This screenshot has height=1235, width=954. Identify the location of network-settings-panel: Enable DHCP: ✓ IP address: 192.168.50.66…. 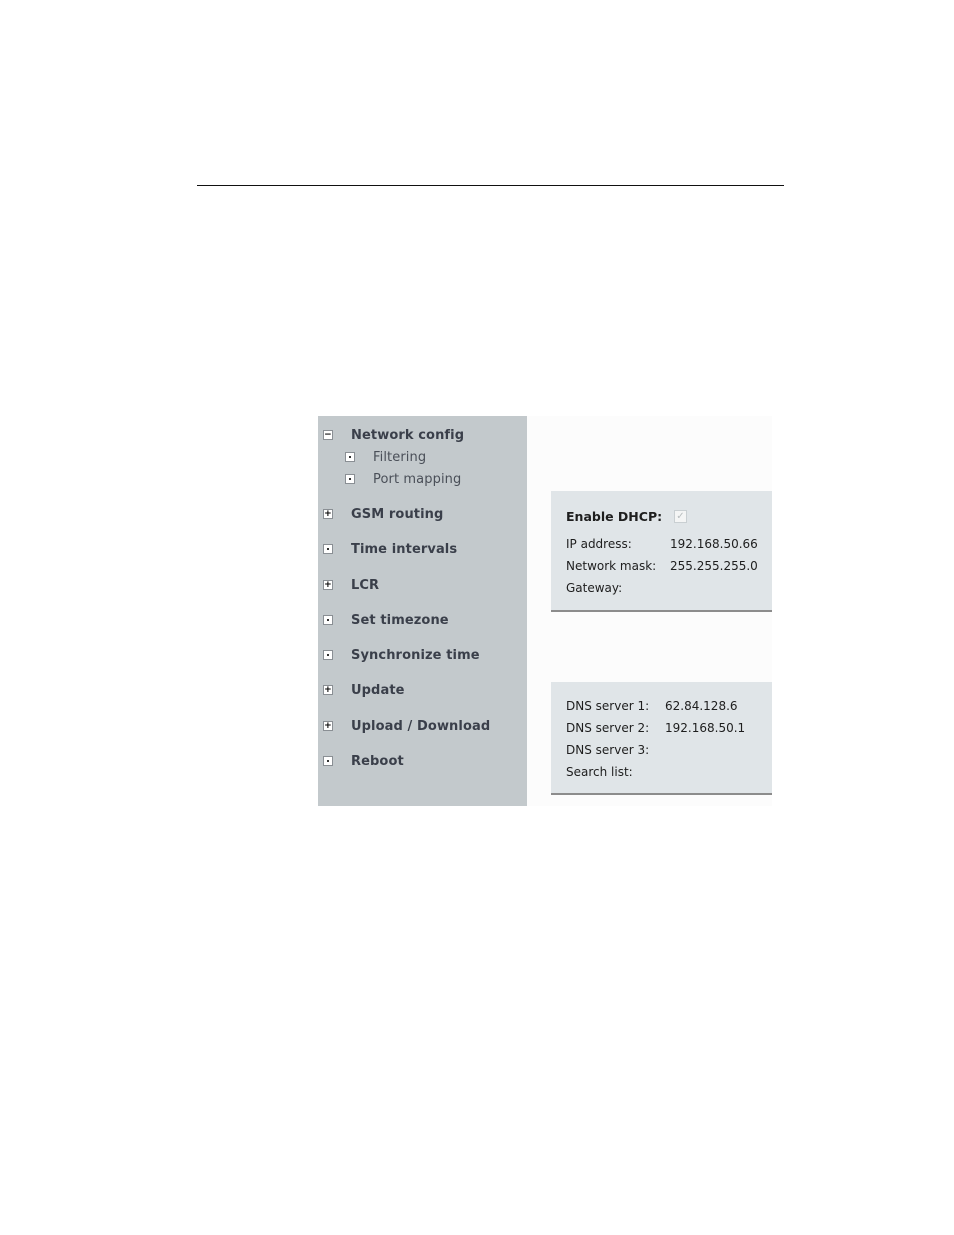
(661, 551).